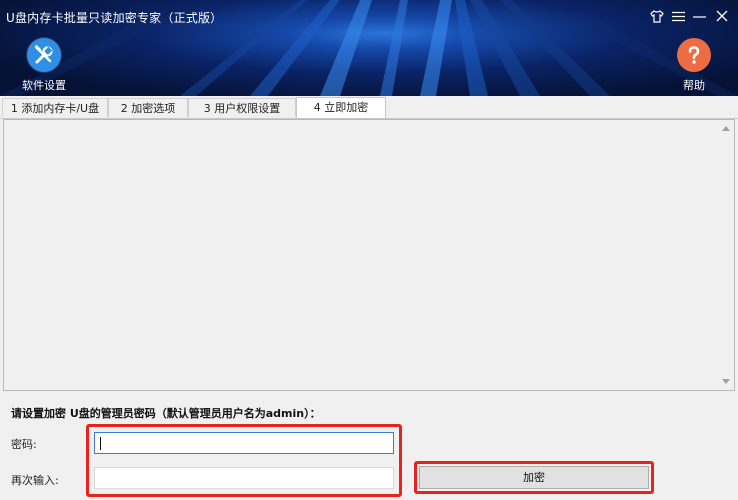 The height and width of the screenshot is (500, 738). I want to click on settings-tool-button: 软件设置, so click(44, 65).